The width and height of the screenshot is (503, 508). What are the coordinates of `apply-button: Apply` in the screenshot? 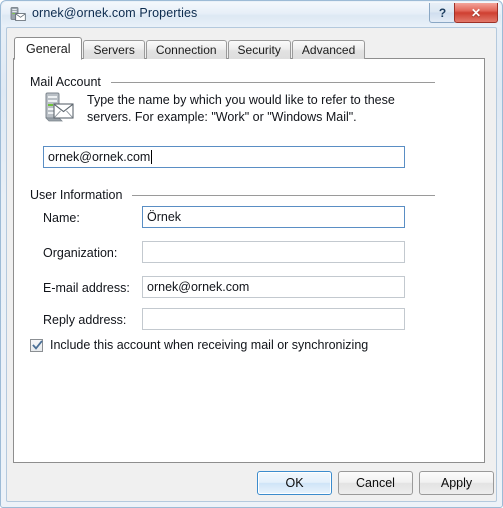 It's located at (456, 483).